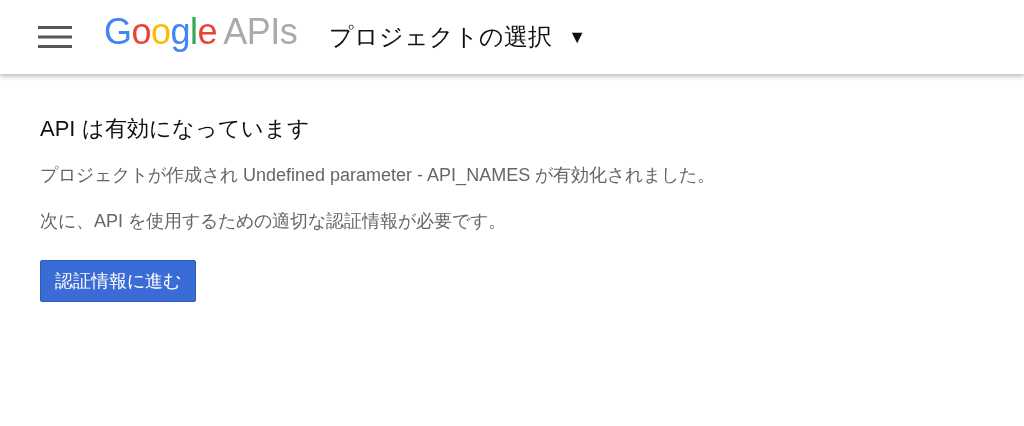 Image resolution: width=1024 pixels, height=426 pixels. What do you see at coordinates (201, 32) in the screenshot?
I see `logo: Google APIs` at bounding box center [201, 32].